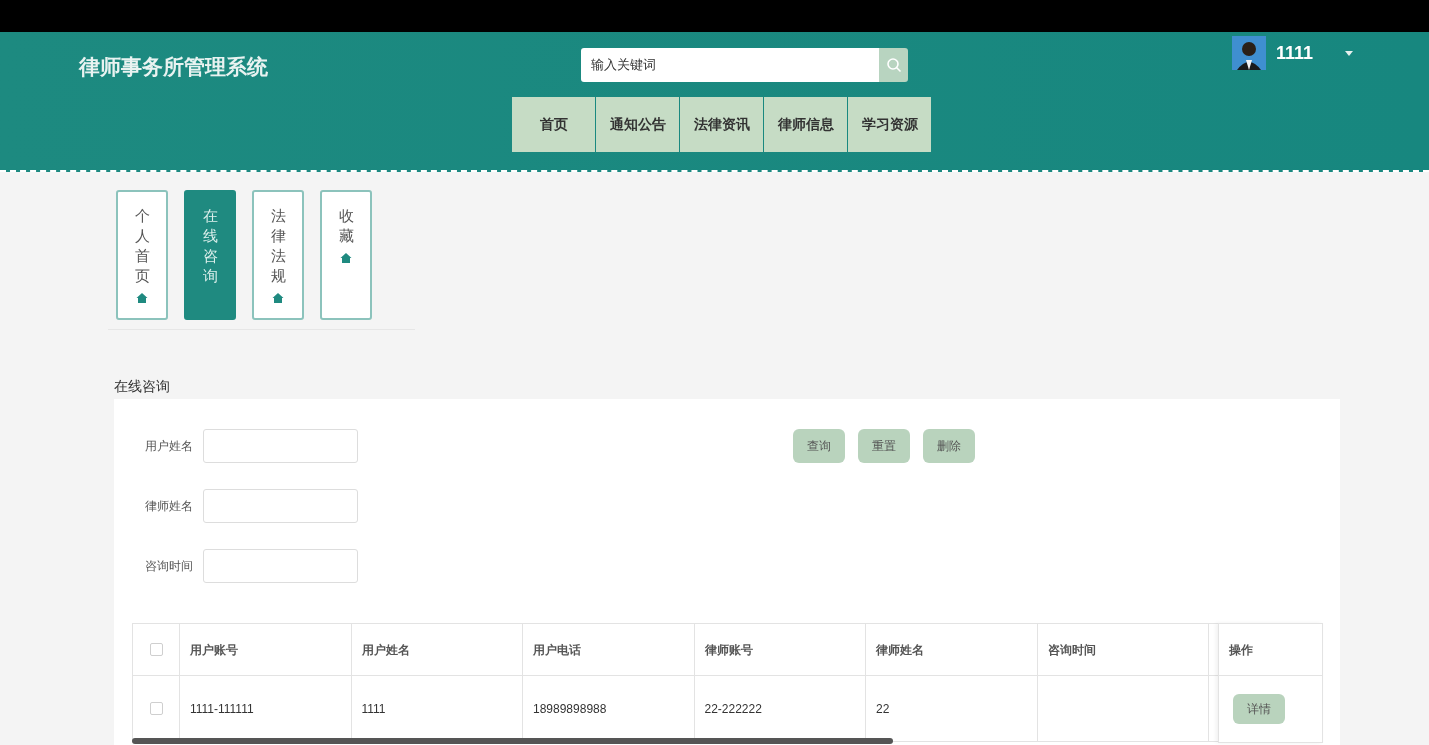 The width and height of the screenshot is (1429, 745). Describe the element at coordinates (142, 386) in the screenshot. I see `section-title: 在线咨询` at that location.